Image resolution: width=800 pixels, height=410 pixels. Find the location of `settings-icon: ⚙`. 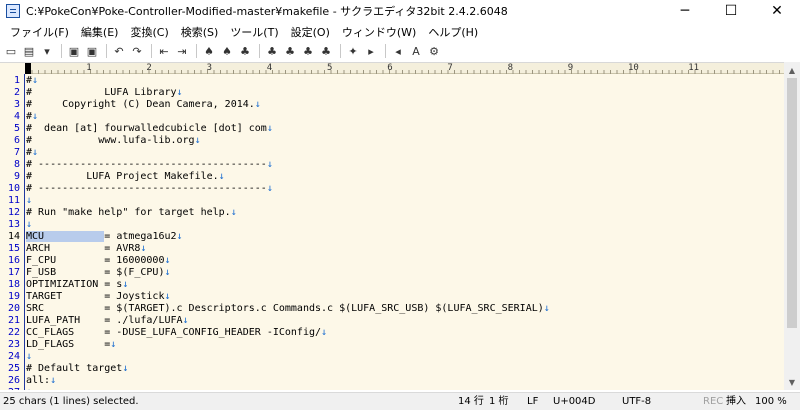

settings-icon: ⚙ is located at coordinates (434, 51).